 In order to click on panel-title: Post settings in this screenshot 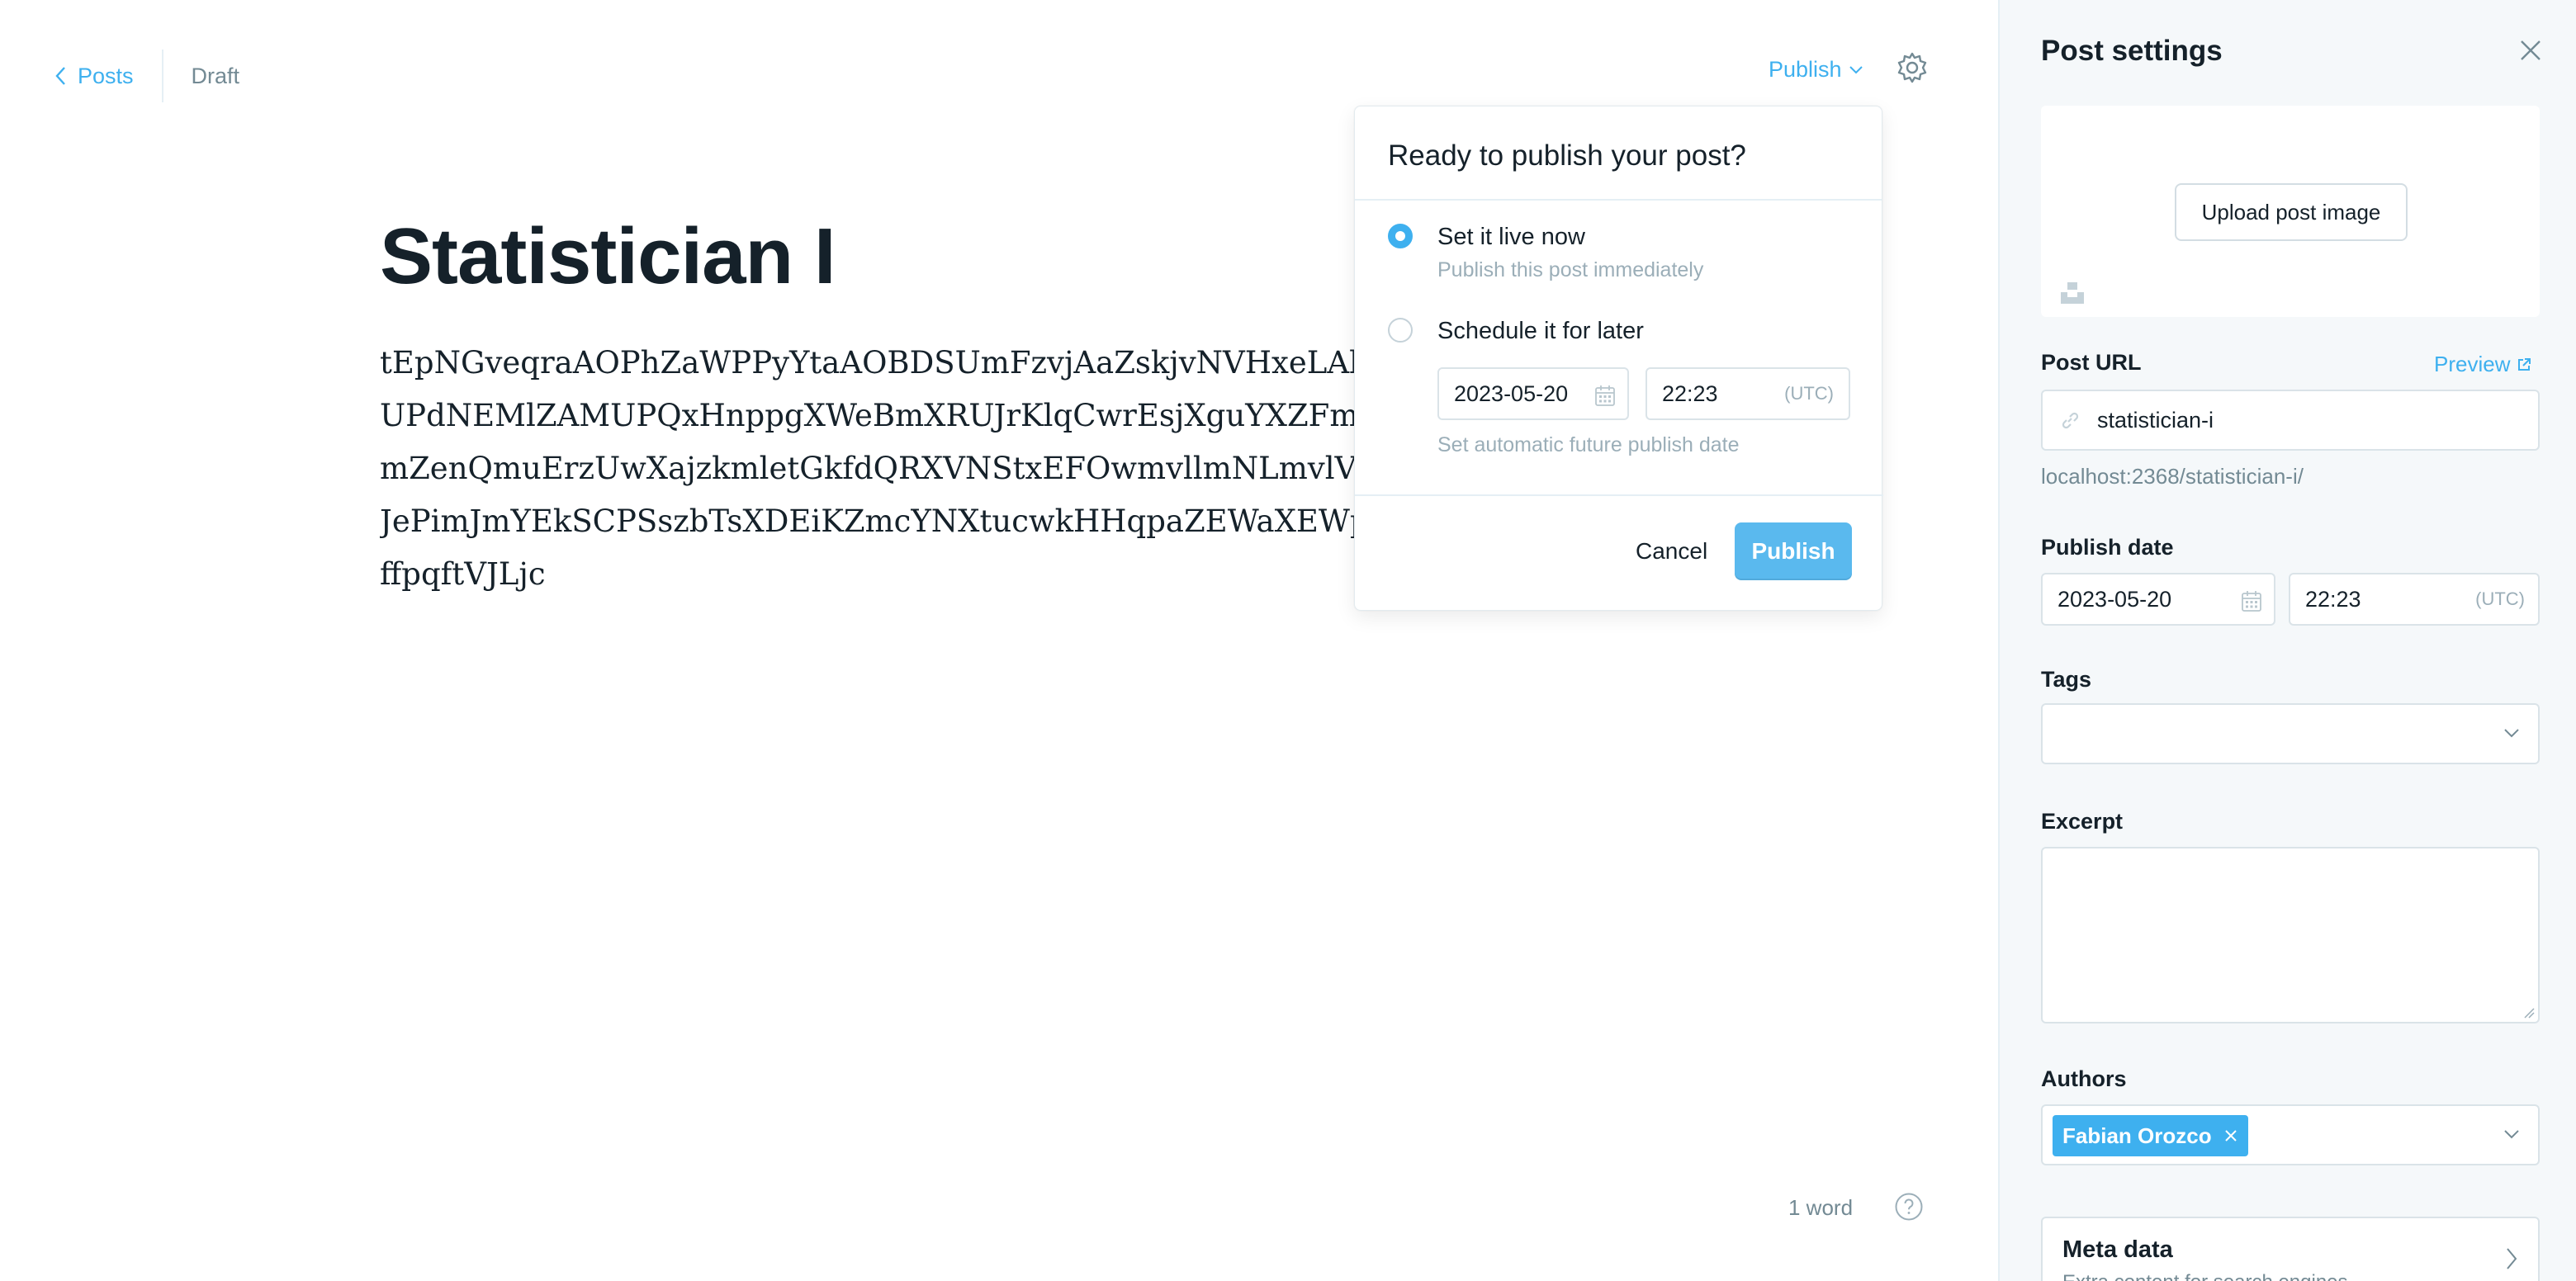, I will do `click(2132, 51)`.